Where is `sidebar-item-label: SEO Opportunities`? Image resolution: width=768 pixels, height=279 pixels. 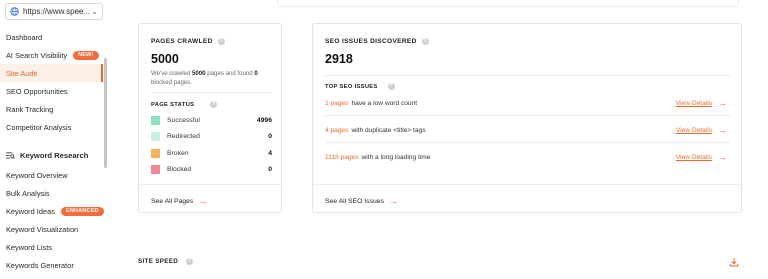
sidebar-item-label: SEO Opportunities is located at coordinates (37, 91).